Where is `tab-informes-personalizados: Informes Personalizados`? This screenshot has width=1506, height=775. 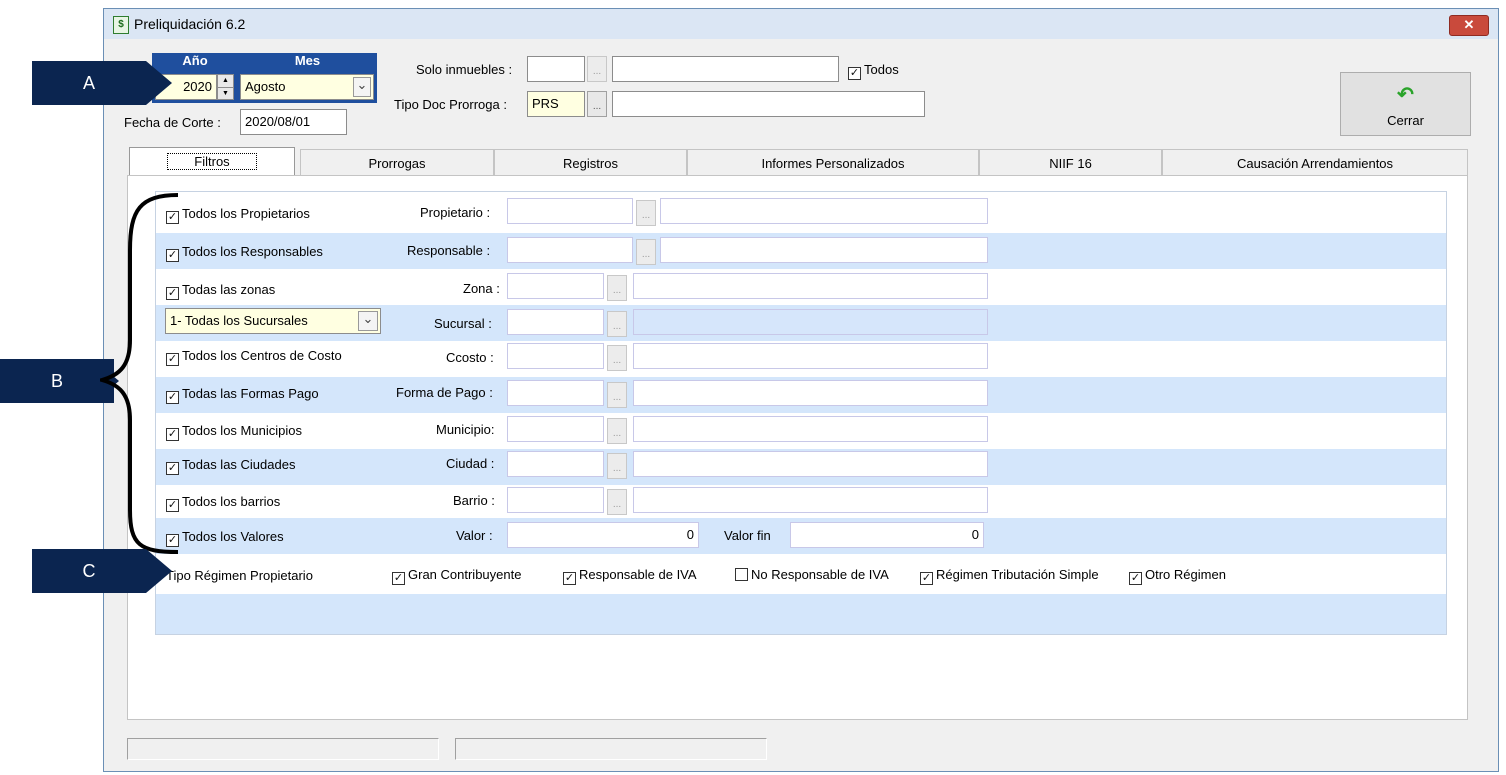 tab-informes-personalizados: Informes Personalizados is located at coordinates (833, 163).